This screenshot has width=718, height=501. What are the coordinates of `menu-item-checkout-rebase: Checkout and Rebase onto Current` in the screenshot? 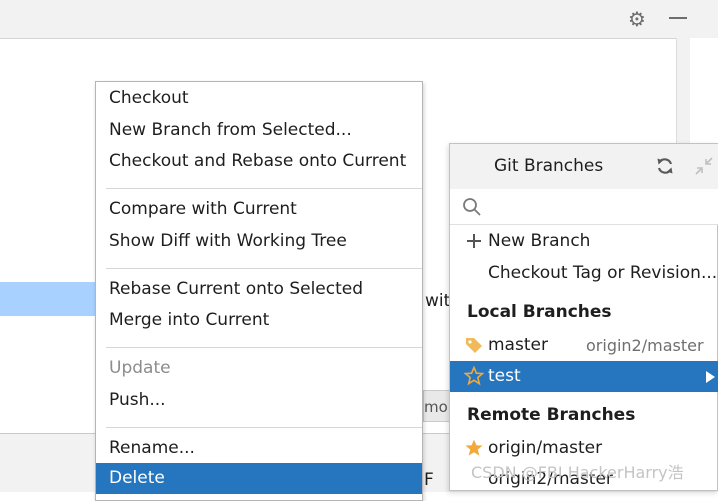 It's located at (259, 161).